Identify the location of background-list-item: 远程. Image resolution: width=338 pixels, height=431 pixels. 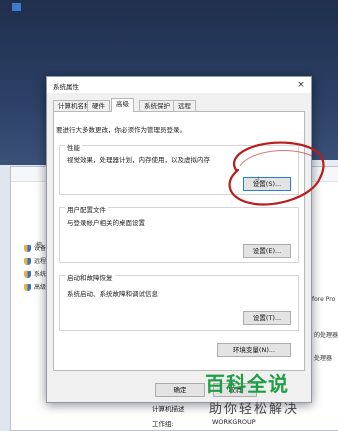
(35, 262).